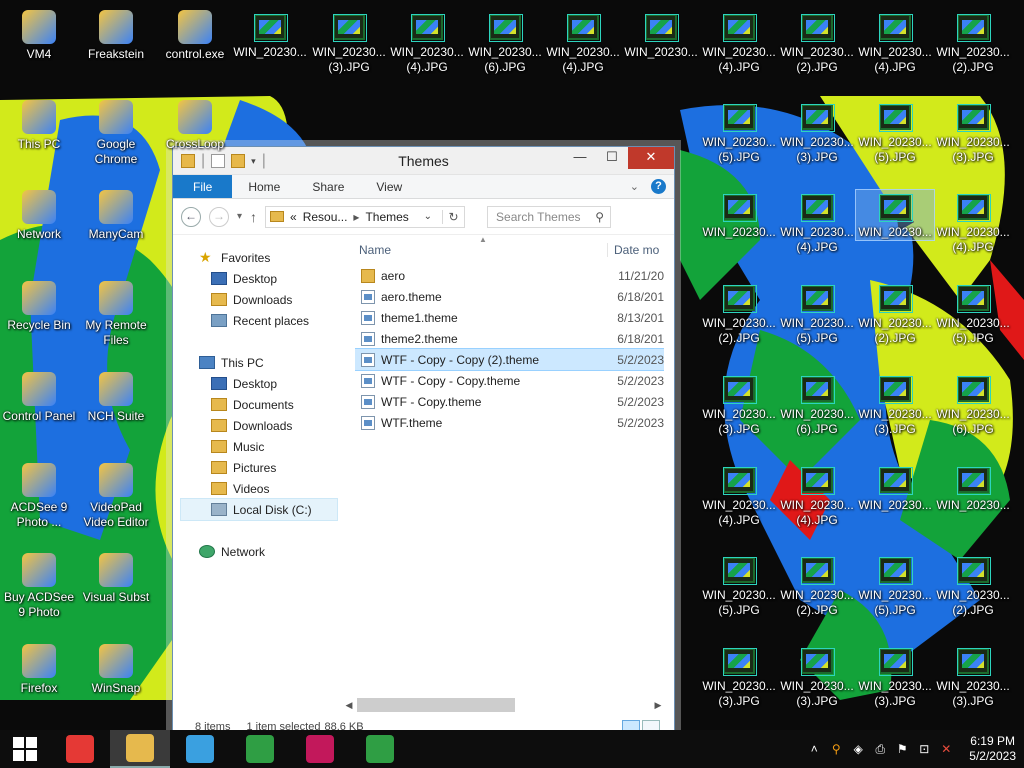 The width and height of the screenshot is (1024, 768). I want to click on breadcrumb-themes: Themes, so click(386, 217).